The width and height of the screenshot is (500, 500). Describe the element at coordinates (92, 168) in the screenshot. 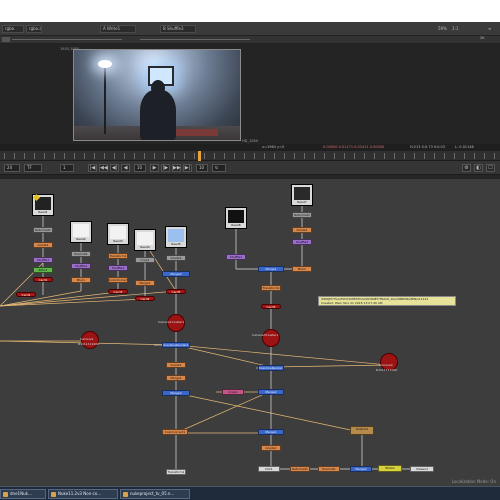

I see `first-frame-button: |◀` at that location.